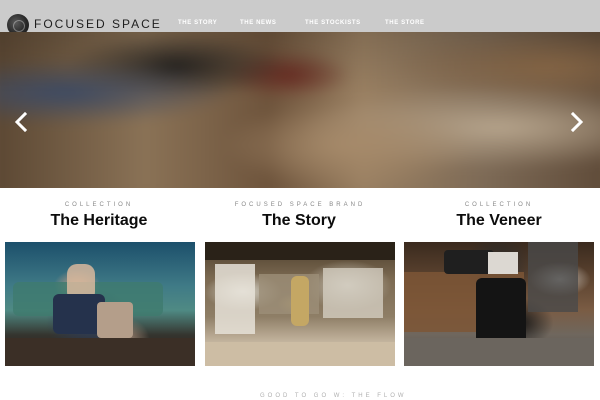  Describe the element at coordinates (577, 122) in the screenshot. I see `chevron-right-icon` at that location.